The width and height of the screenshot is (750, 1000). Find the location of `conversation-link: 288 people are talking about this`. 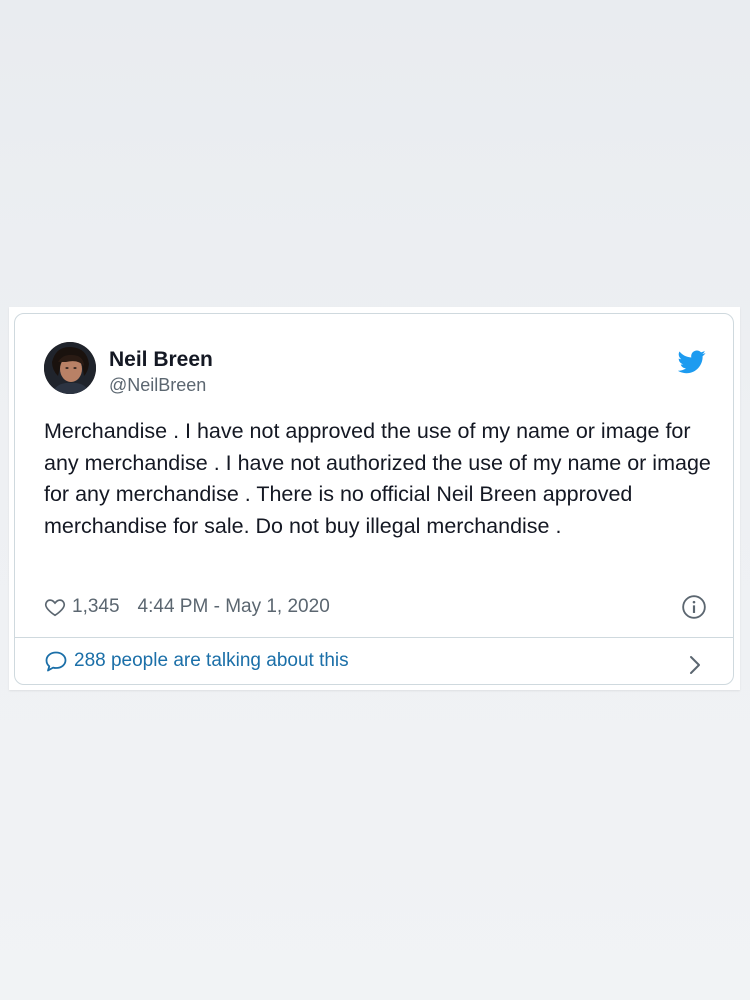

conversation-link: 288 people are talking about this is located at coordinates (196, 661).